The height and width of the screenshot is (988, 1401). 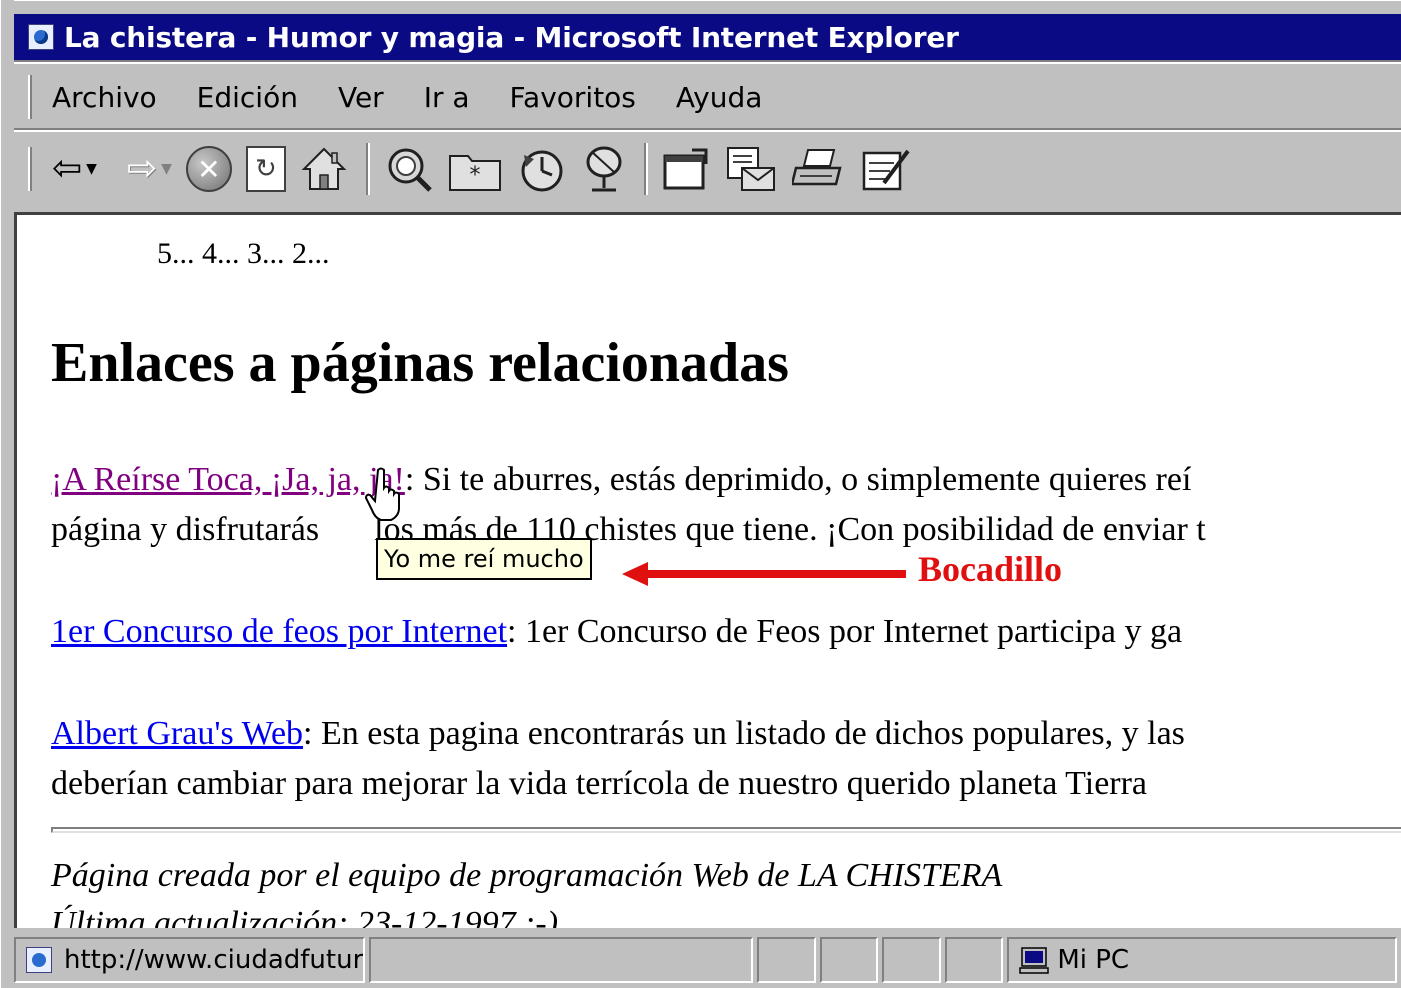 I want to click on fullscreen-button, so click(x=686, y=169).